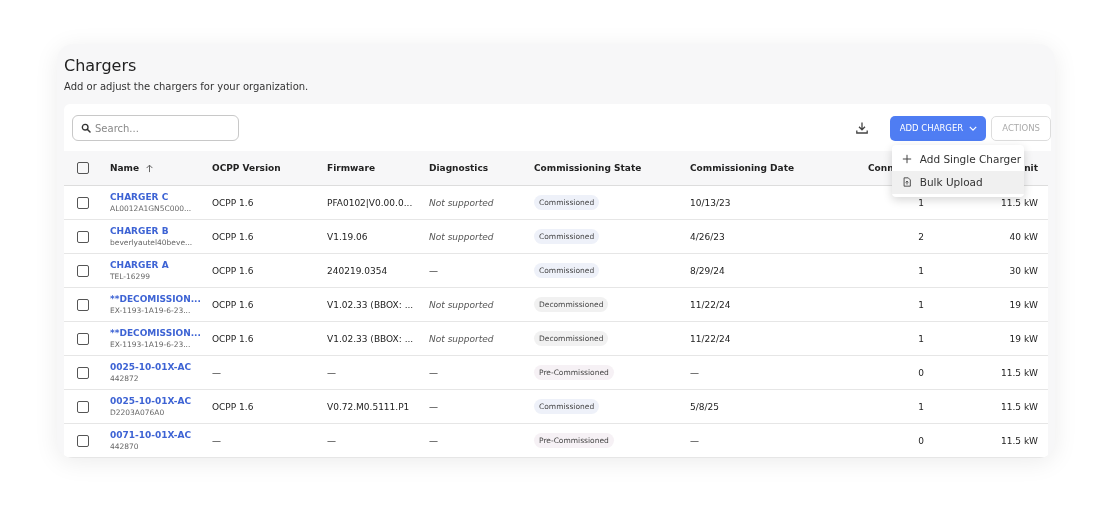 Image resolution: width=1100 pixels, height=515 pixels. What do you see at coordinates (139, 231) in the screenshot?
I see `charger-name-link: CHARGER B` at bounding box center [139, 231].